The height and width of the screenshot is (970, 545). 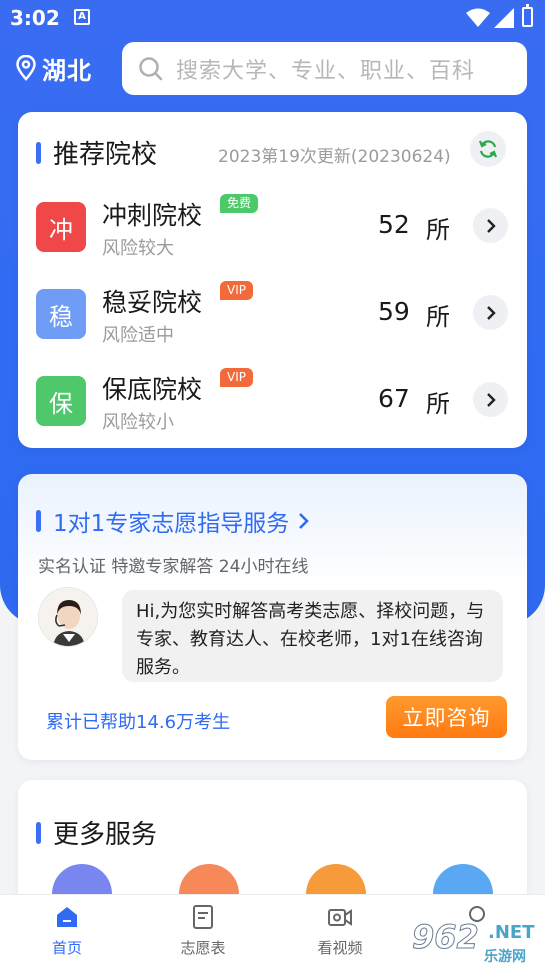 What do you see at coordinates (272, 400) in the screenshot?
I see `recommend-row-bao: 保 保底院校 VIP 风险较小 67 所` at bounding box center [272, 400].